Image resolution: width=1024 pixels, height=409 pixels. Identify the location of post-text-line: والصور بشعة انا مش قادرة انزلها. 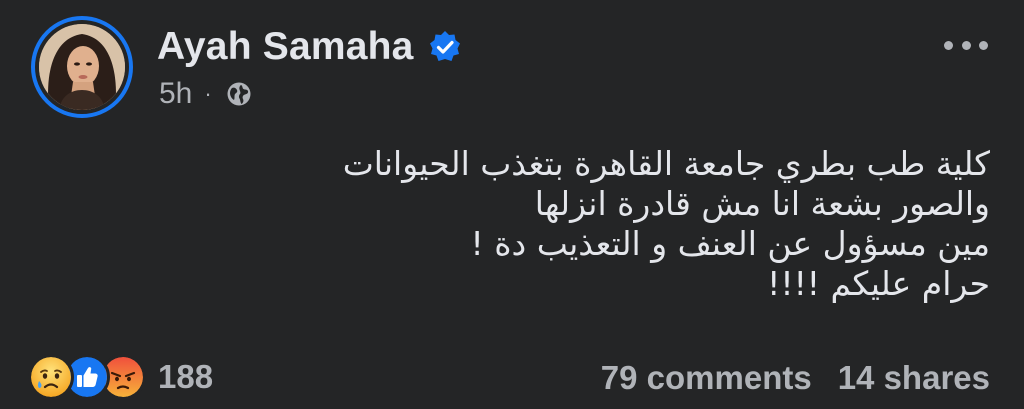
(762, 203).